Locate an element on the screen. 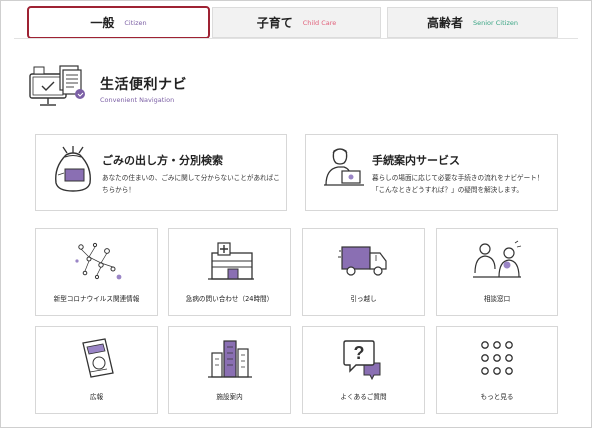 This screenshot has width=592, height=428. tile-covid-info: 新型コロナウイルス関連情報 is located at coordinates (96, 272).